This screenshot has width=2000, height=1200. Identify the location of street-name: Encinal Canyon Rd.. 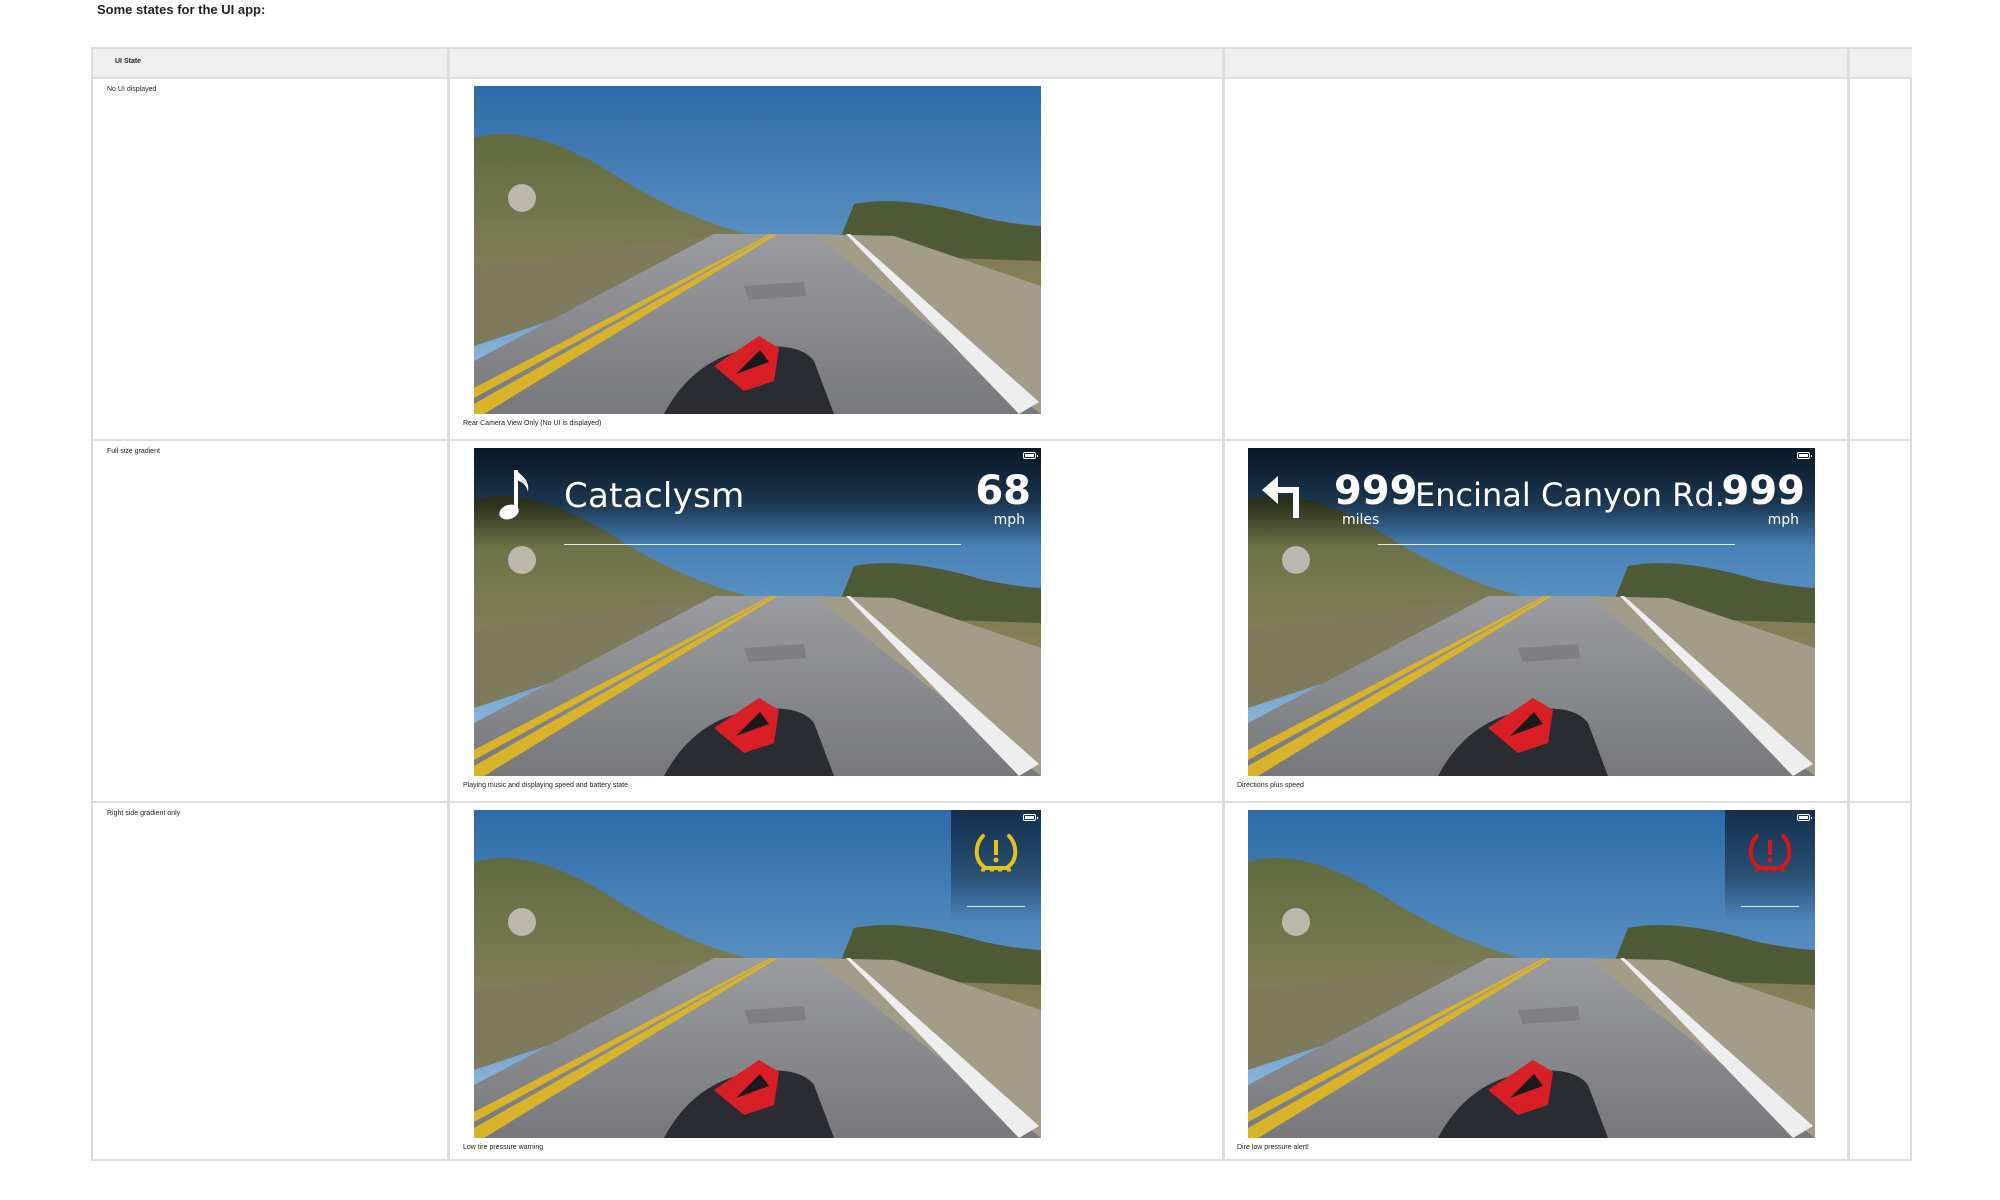
(1570, 495).